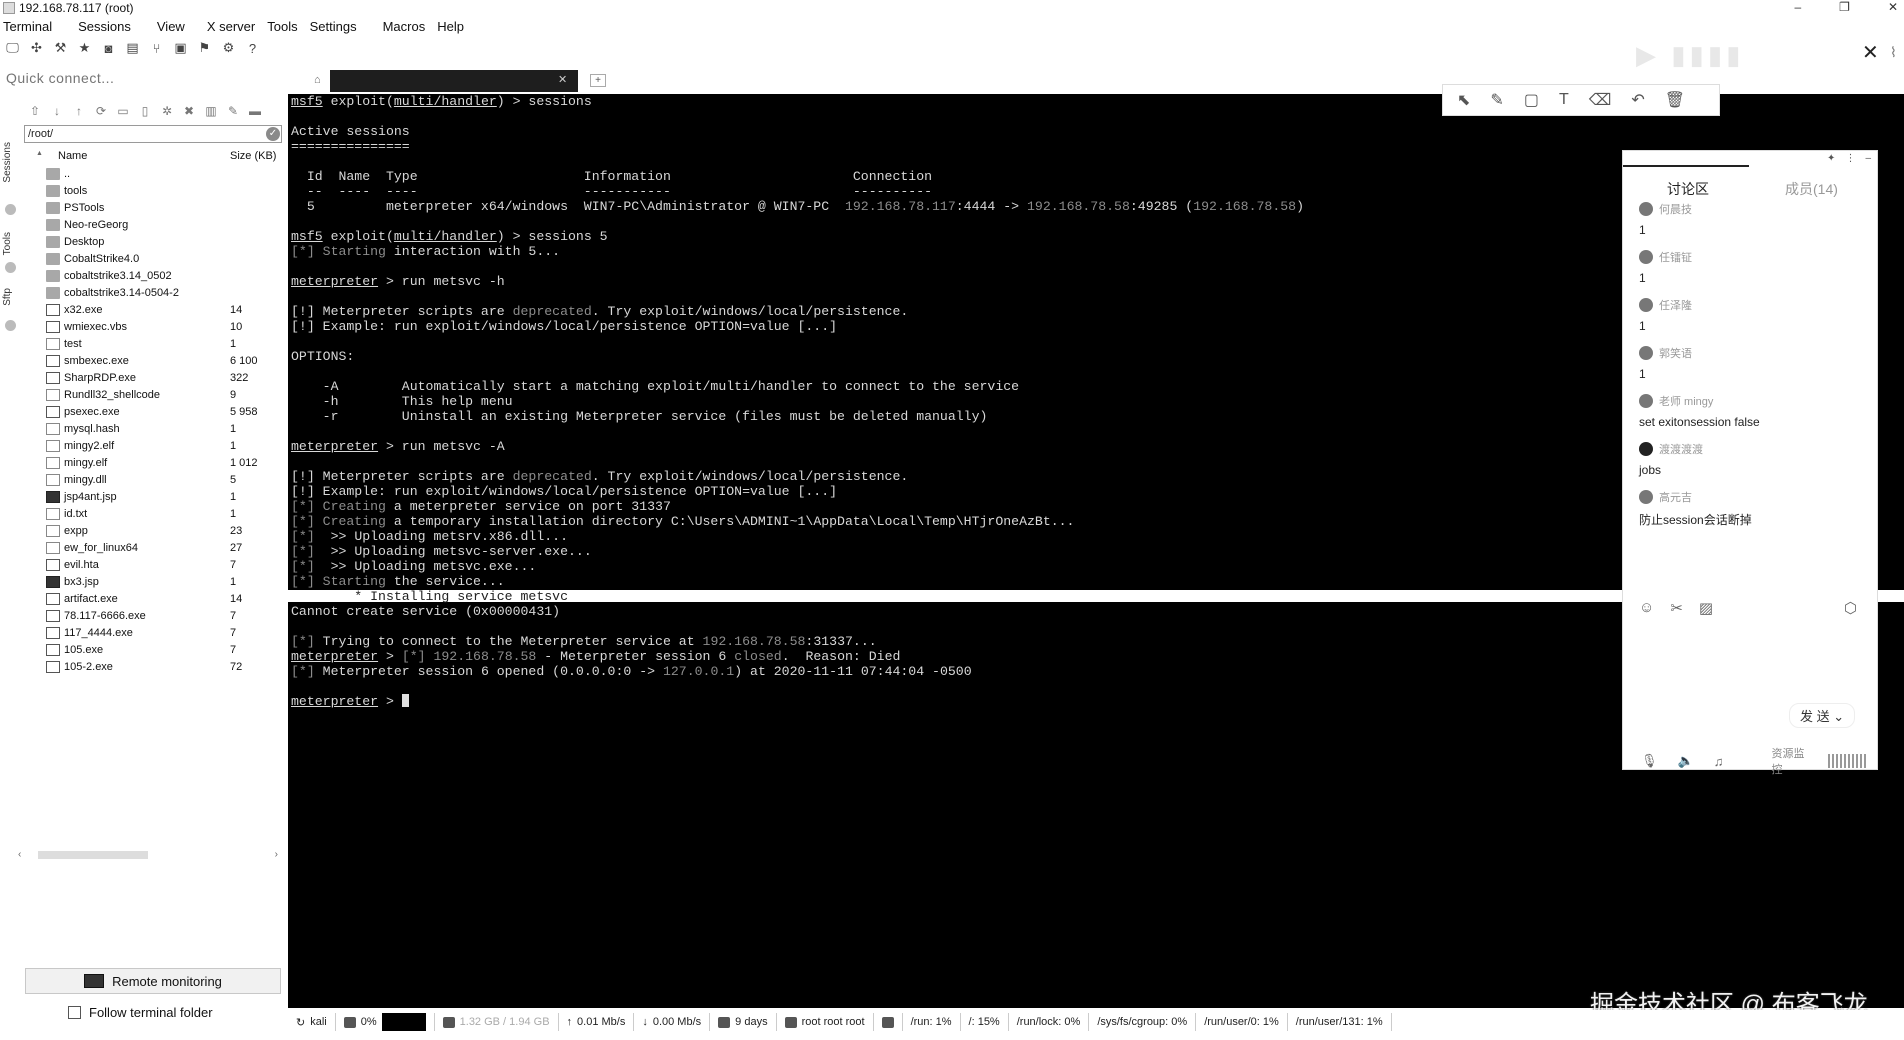 The width and height of the screenshot is (1904, 1040). I want to click on emoji-icon: ☺, so click(1646, 608).